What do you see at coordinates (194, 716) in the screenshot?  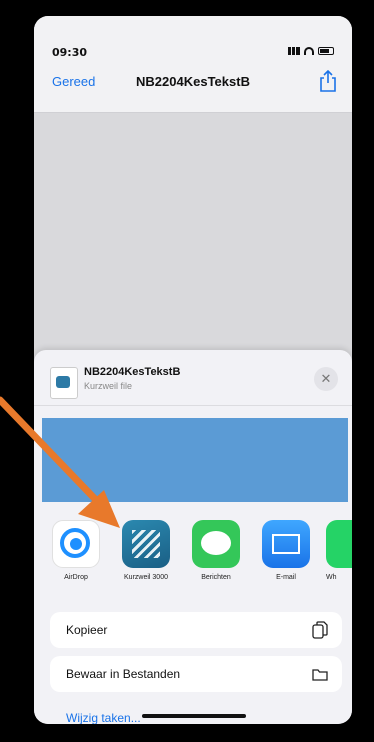 I see `home-indicator` at bounding box center [194, 716].